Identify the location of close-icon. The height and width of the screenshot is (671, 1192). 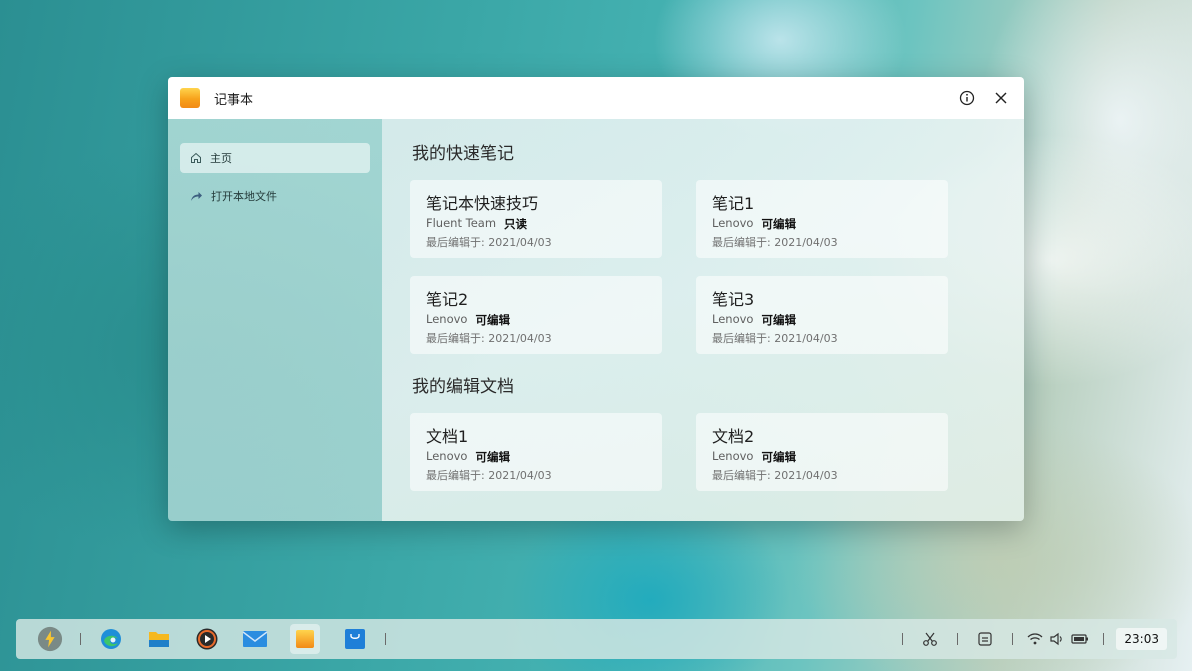
(1001, 98).